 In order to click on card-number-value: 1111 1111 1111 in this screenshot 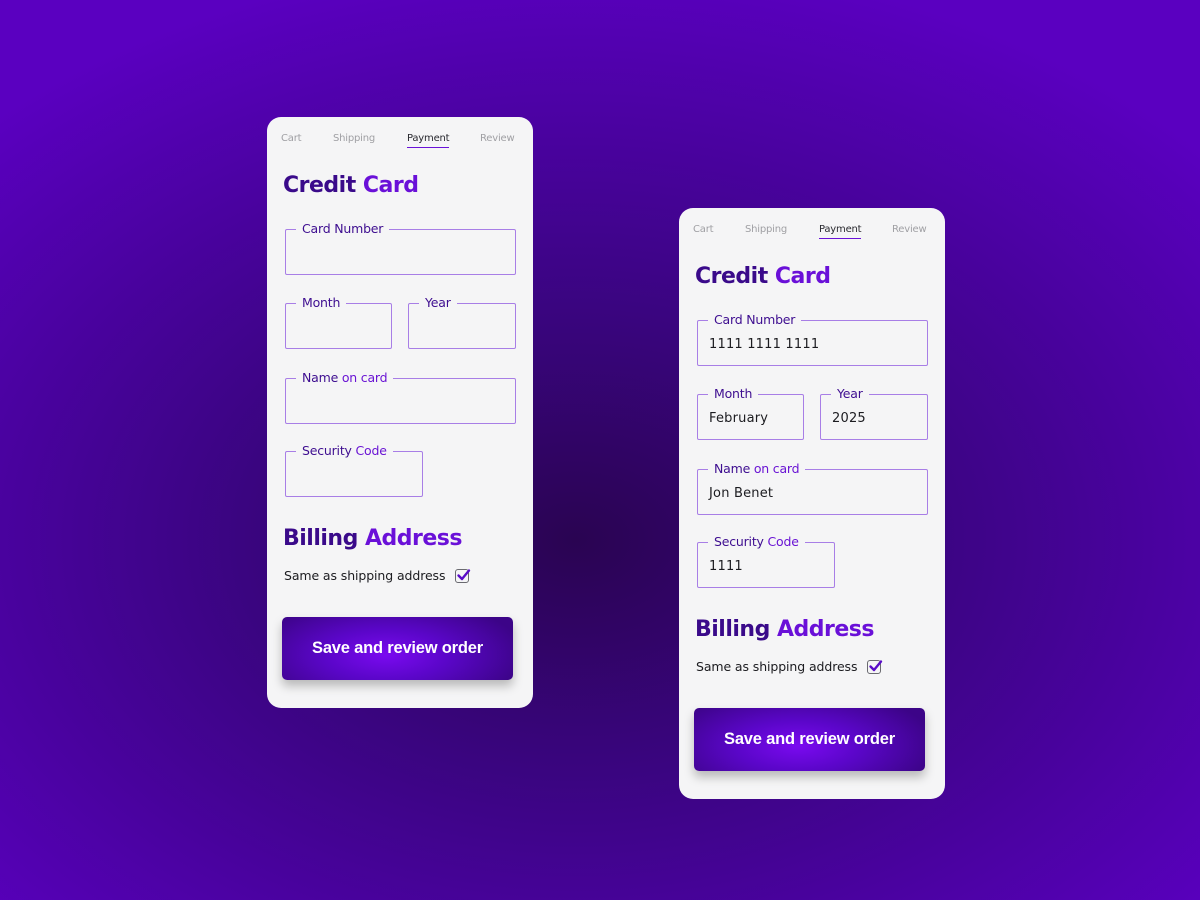, I will do `click(764, 344)`.